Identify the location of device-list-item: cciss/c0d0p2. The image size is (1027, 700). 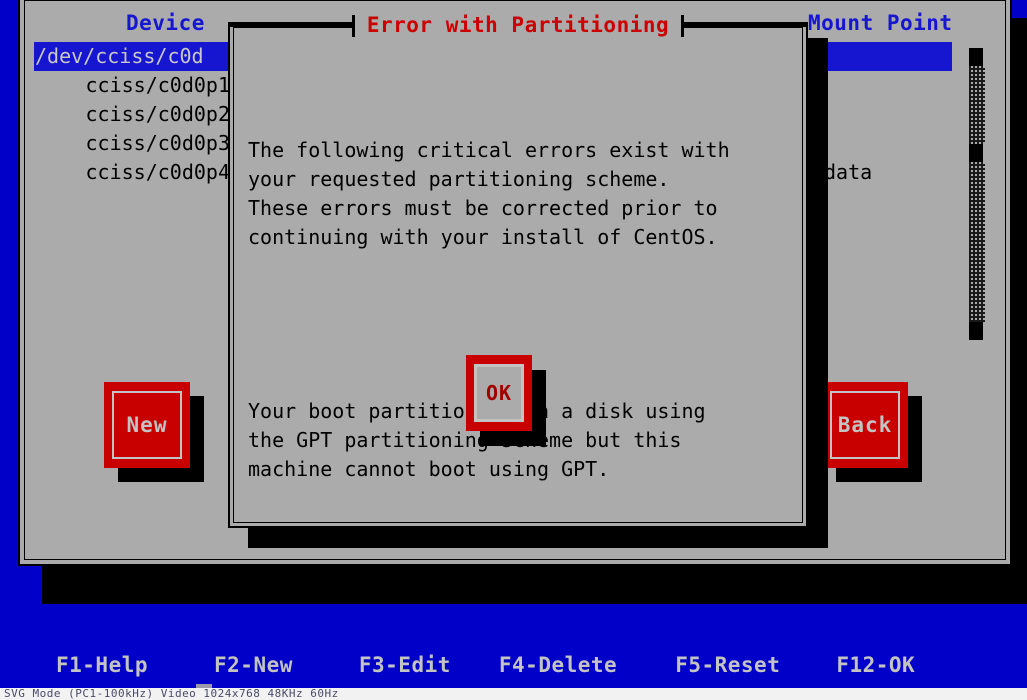
(133, 114).